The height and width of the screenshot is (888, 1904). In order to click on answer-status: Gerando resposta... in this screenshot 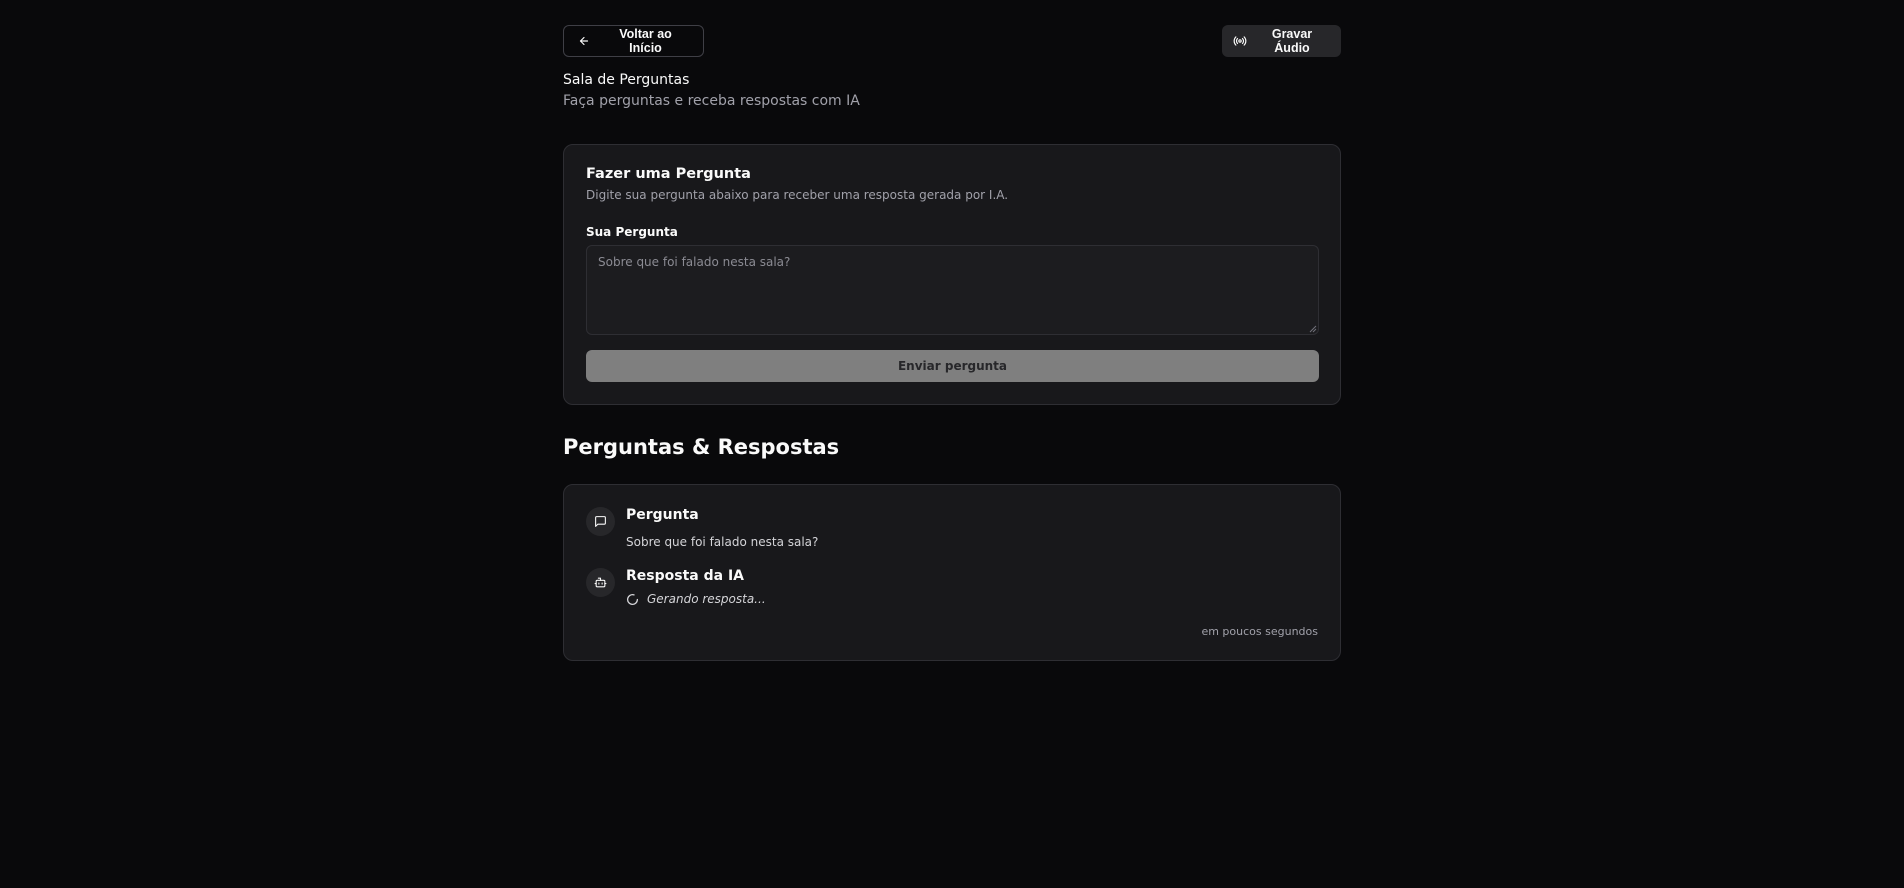, I will do `click(696, 599)`.